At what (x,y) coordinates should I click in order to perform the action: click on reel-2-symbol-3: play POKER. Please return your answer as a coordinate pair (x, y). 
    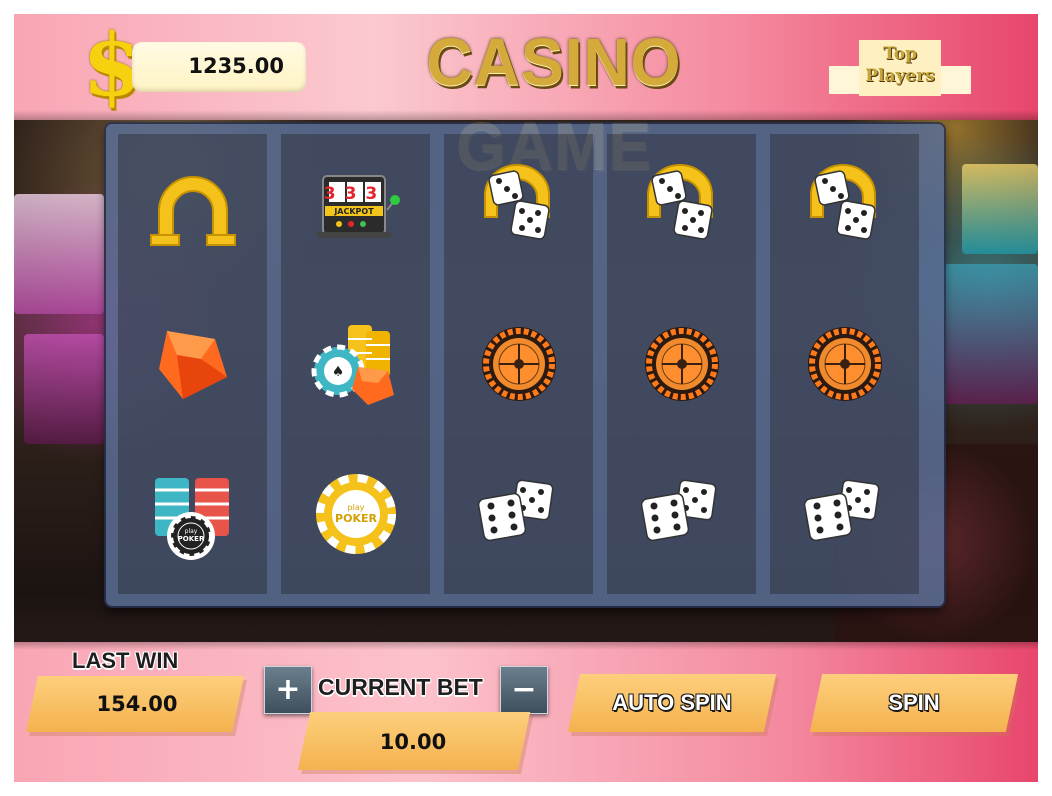
    Looking at the image, I should click on (355, 514).